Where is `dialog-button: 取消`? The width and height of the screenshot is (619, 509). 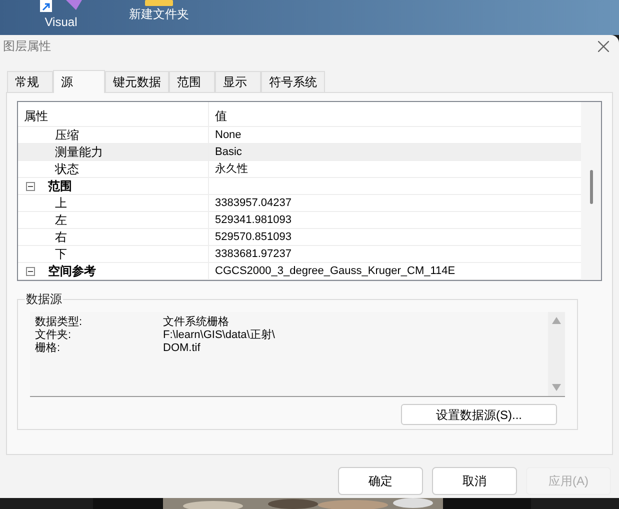 dialog-button: 取消 is located at coordinates (474, 481).